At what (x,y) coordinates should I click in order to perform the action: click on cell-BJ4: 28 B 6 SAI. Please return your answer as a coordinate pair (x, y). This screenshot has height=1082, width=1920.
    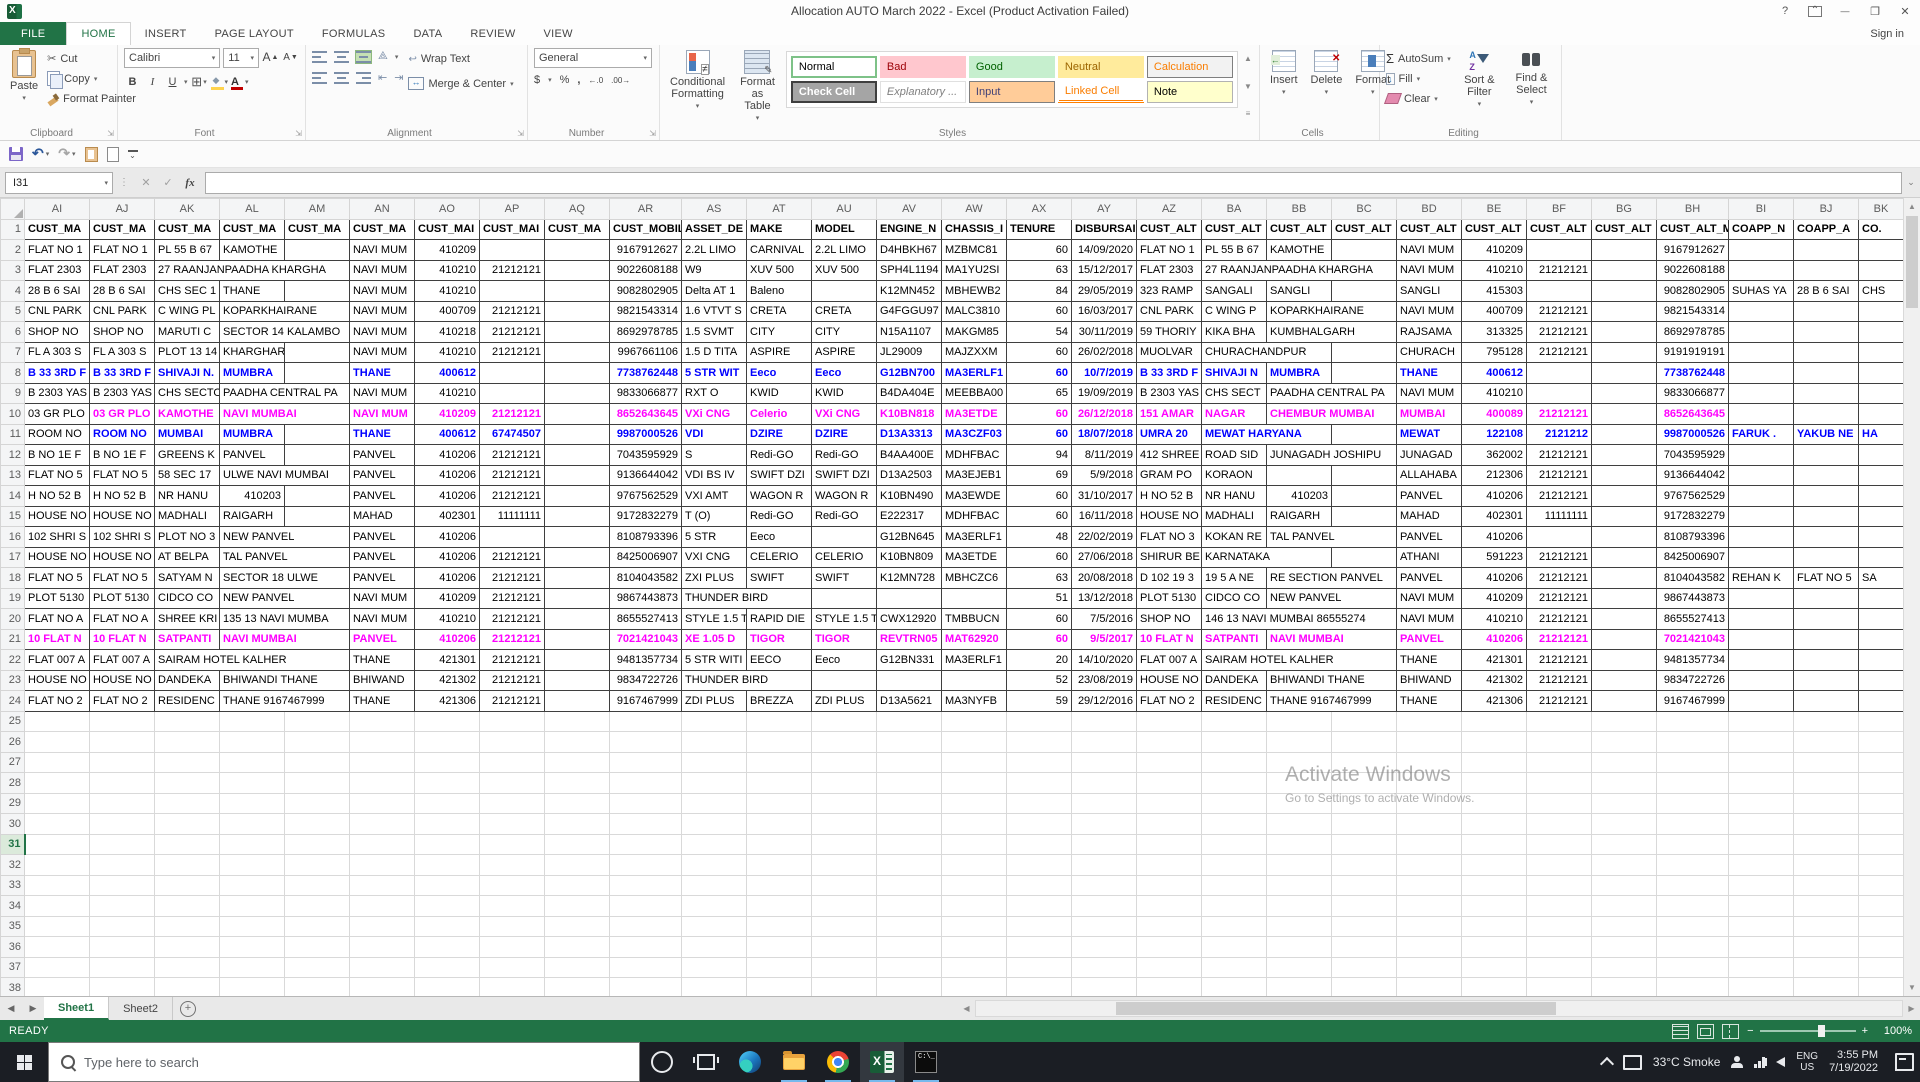
    Looking at the image, I should click on (1826, 291).